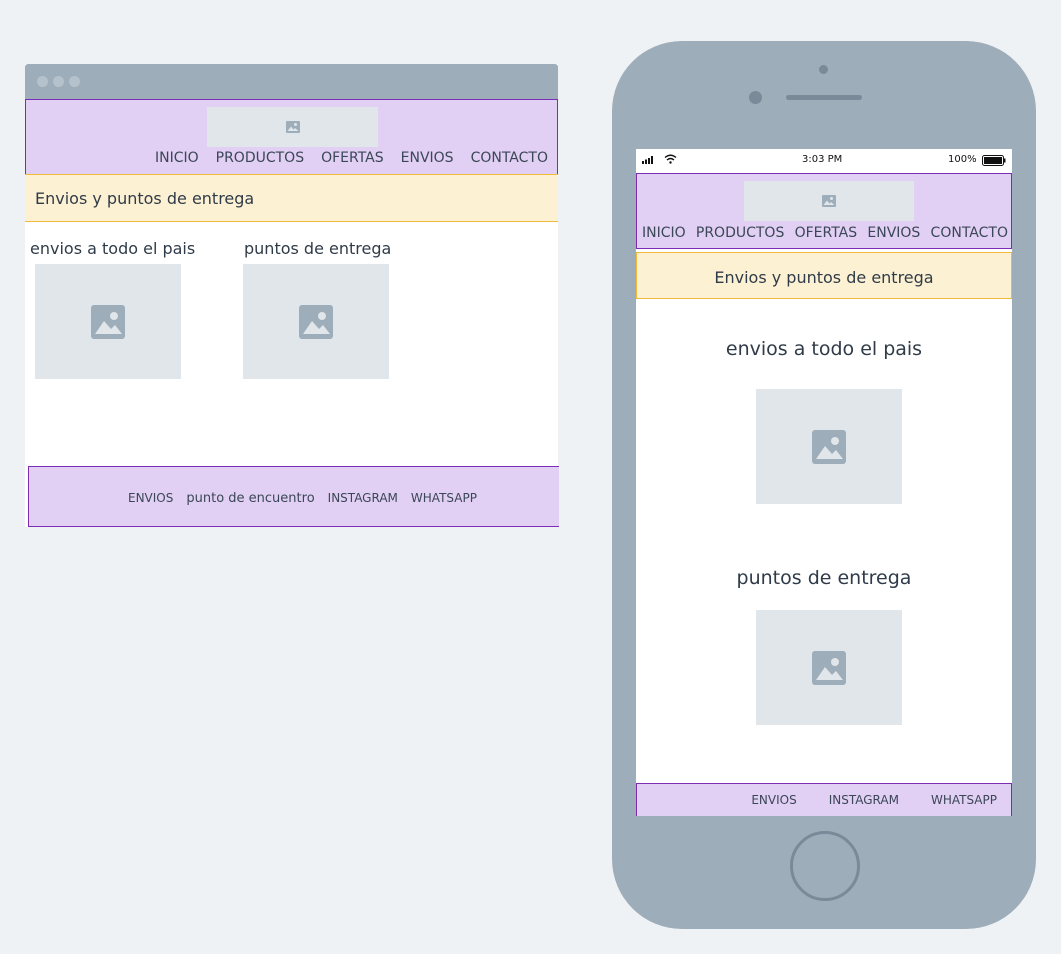 Image resolution: width=1061 pixels, height=954 pixels. I want to click on mobile-nav: INICIO PRODUCTOS OFERTAS ENVIOS CONTACTO, so click(825, 233).